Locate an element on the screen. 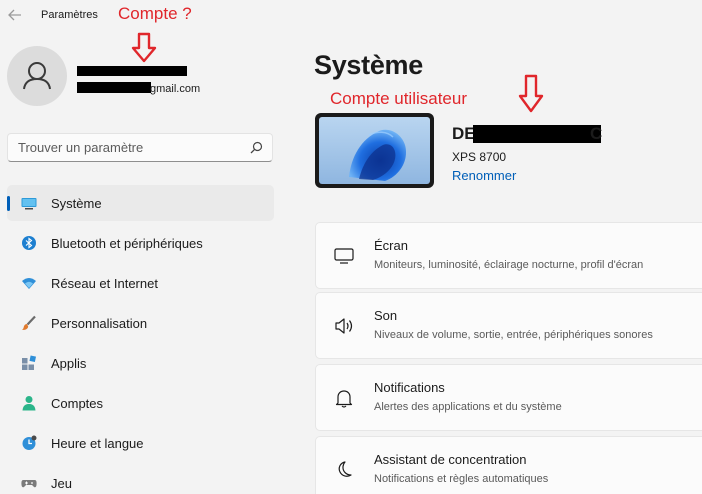 This screenshot has height=494, width=702. device-thumbnail is located at coordinates (374, 150).